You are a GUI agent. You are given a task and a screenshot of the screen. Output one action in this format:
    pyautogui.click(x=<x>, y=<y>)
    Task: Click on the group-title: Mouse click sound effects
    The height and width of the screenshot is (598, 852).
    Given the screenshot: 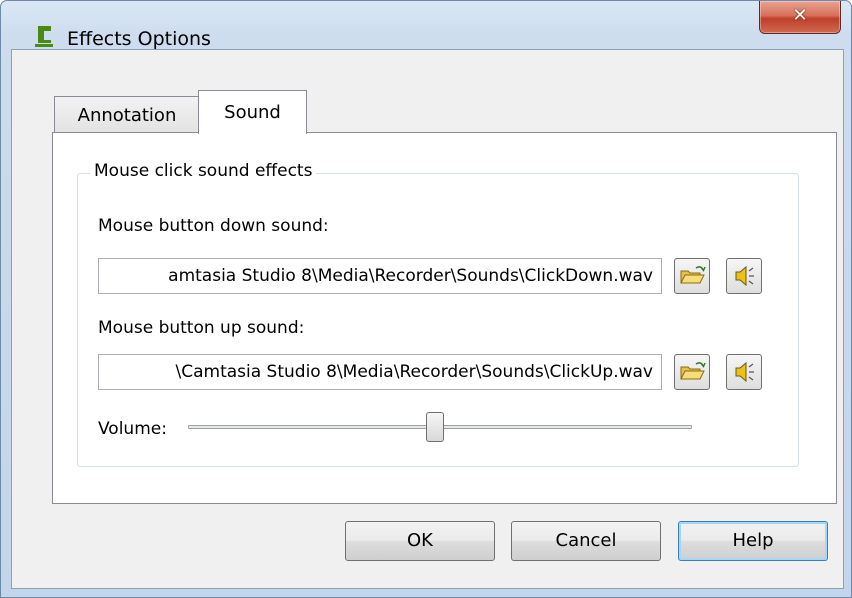 What is the action you would take?
    pyautogui.click(x=203, y=171)
    